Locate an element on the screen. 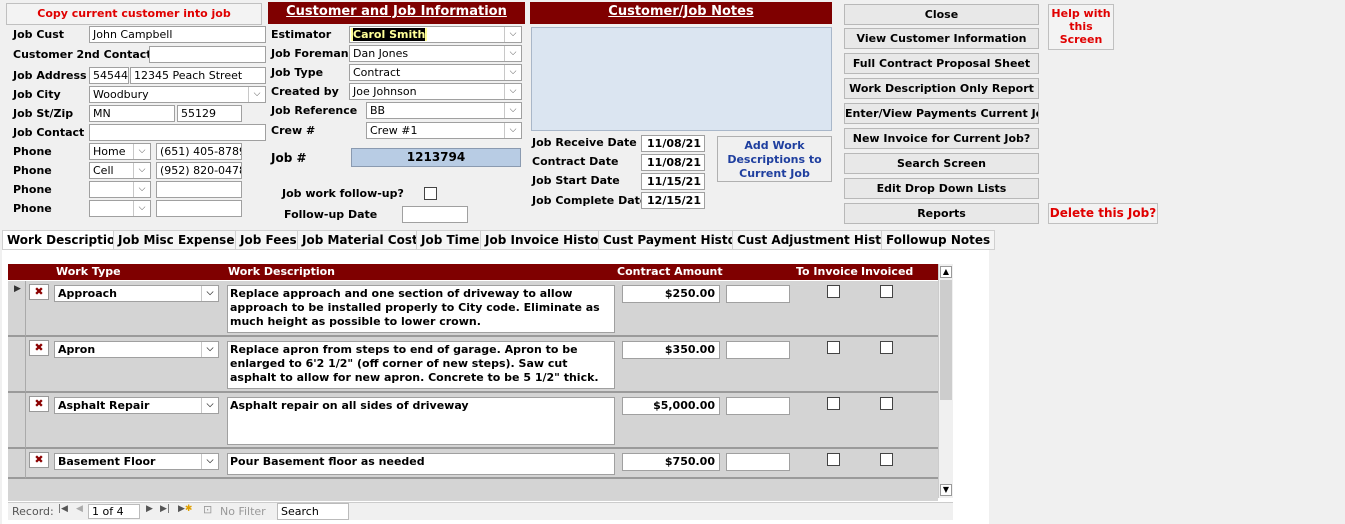  tab-job-fees: Job Fees is located at coordinates (268, 240).